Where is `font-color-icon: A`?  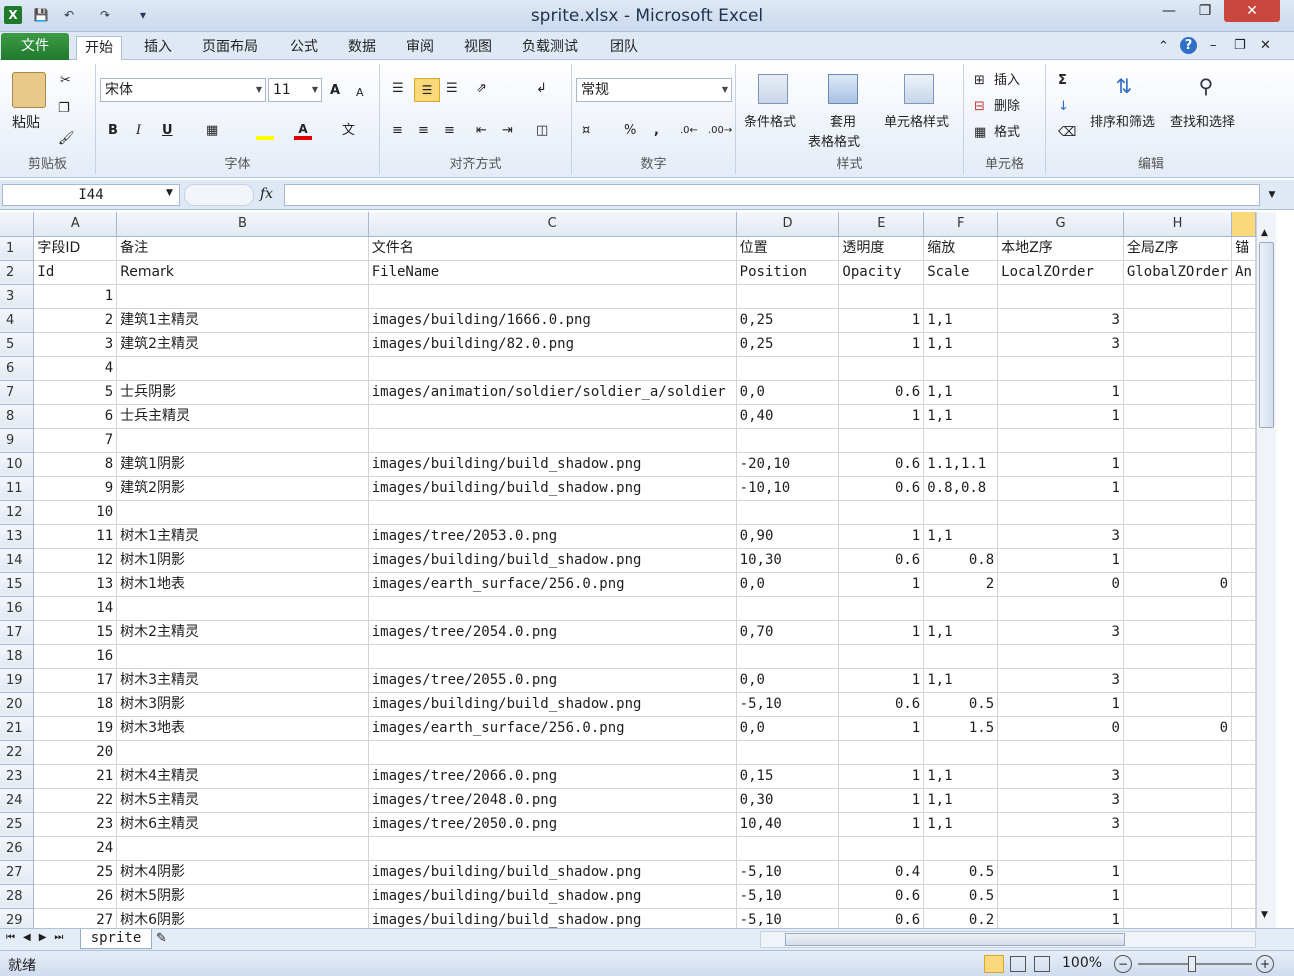 font-color-icon: A is located at coordinates (303, 131).